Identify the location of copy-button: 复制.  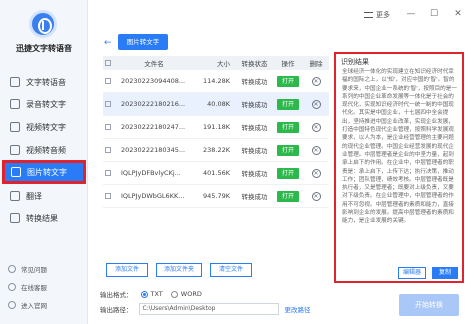
(445, 273).